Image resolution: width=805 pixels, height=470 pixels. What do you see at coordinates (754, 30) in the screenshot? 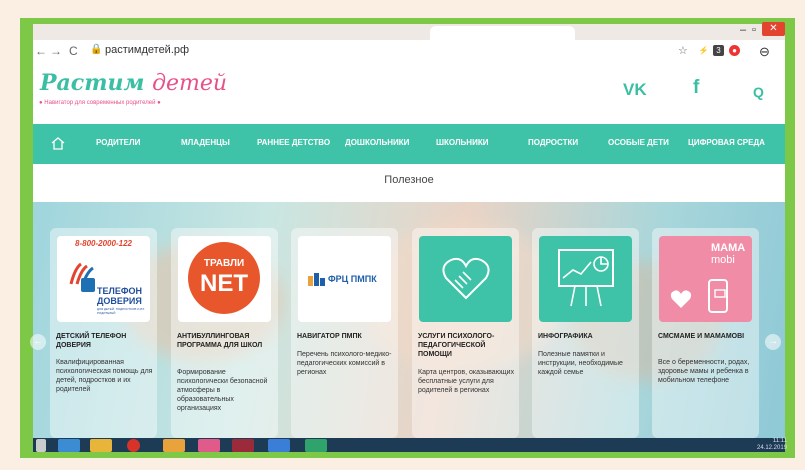
I see `maximize-icon: ▫` at bounding box center [754, 30].